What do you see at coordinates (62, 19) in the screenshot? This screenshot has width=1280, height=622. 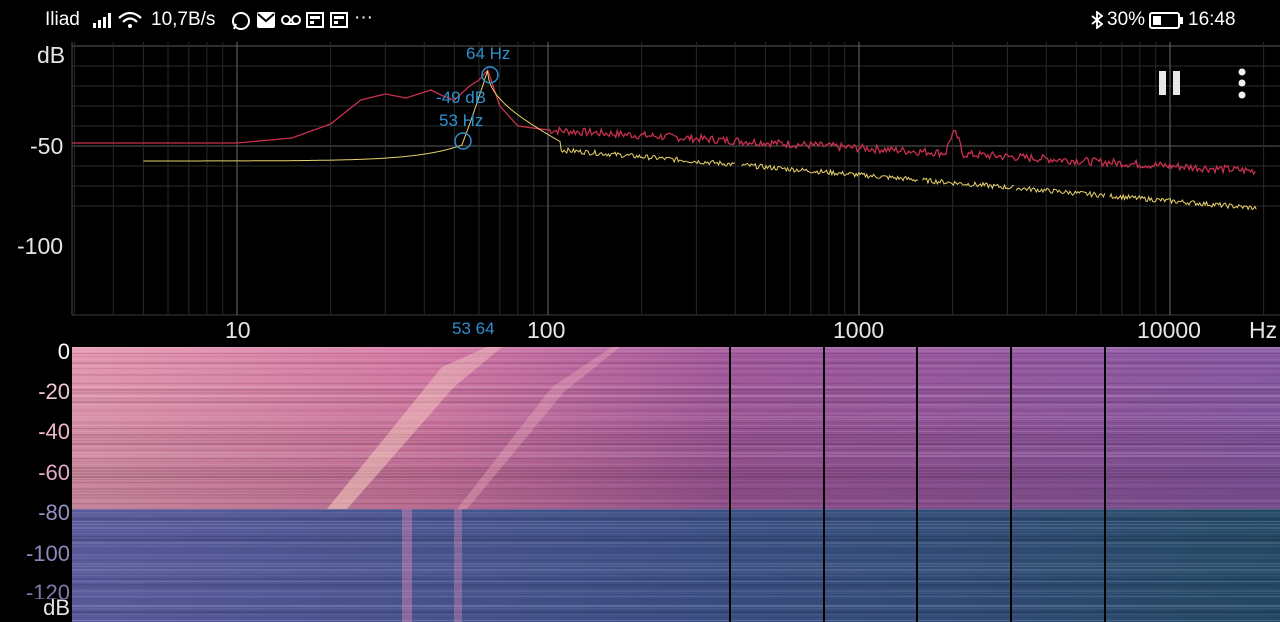 I see `carrier-name: Iliad` at bounding box center [62, 19].